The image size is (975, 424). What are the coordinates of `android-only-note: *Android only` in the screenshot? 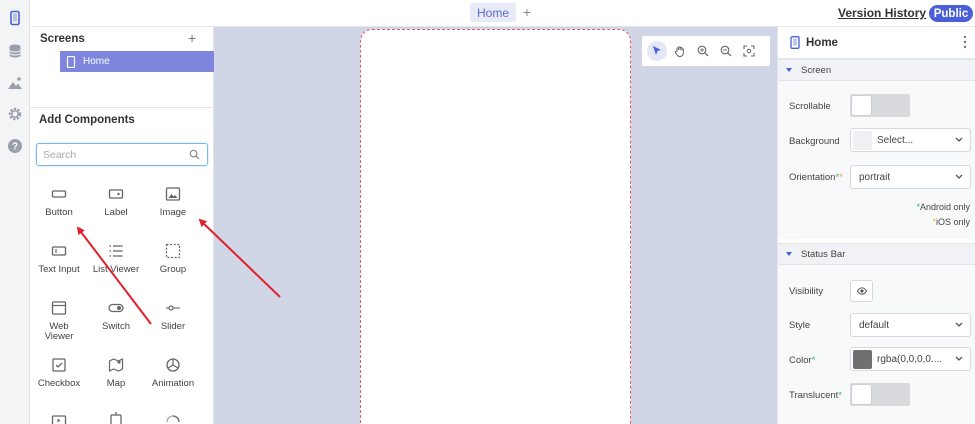 It's located at (943, 207).